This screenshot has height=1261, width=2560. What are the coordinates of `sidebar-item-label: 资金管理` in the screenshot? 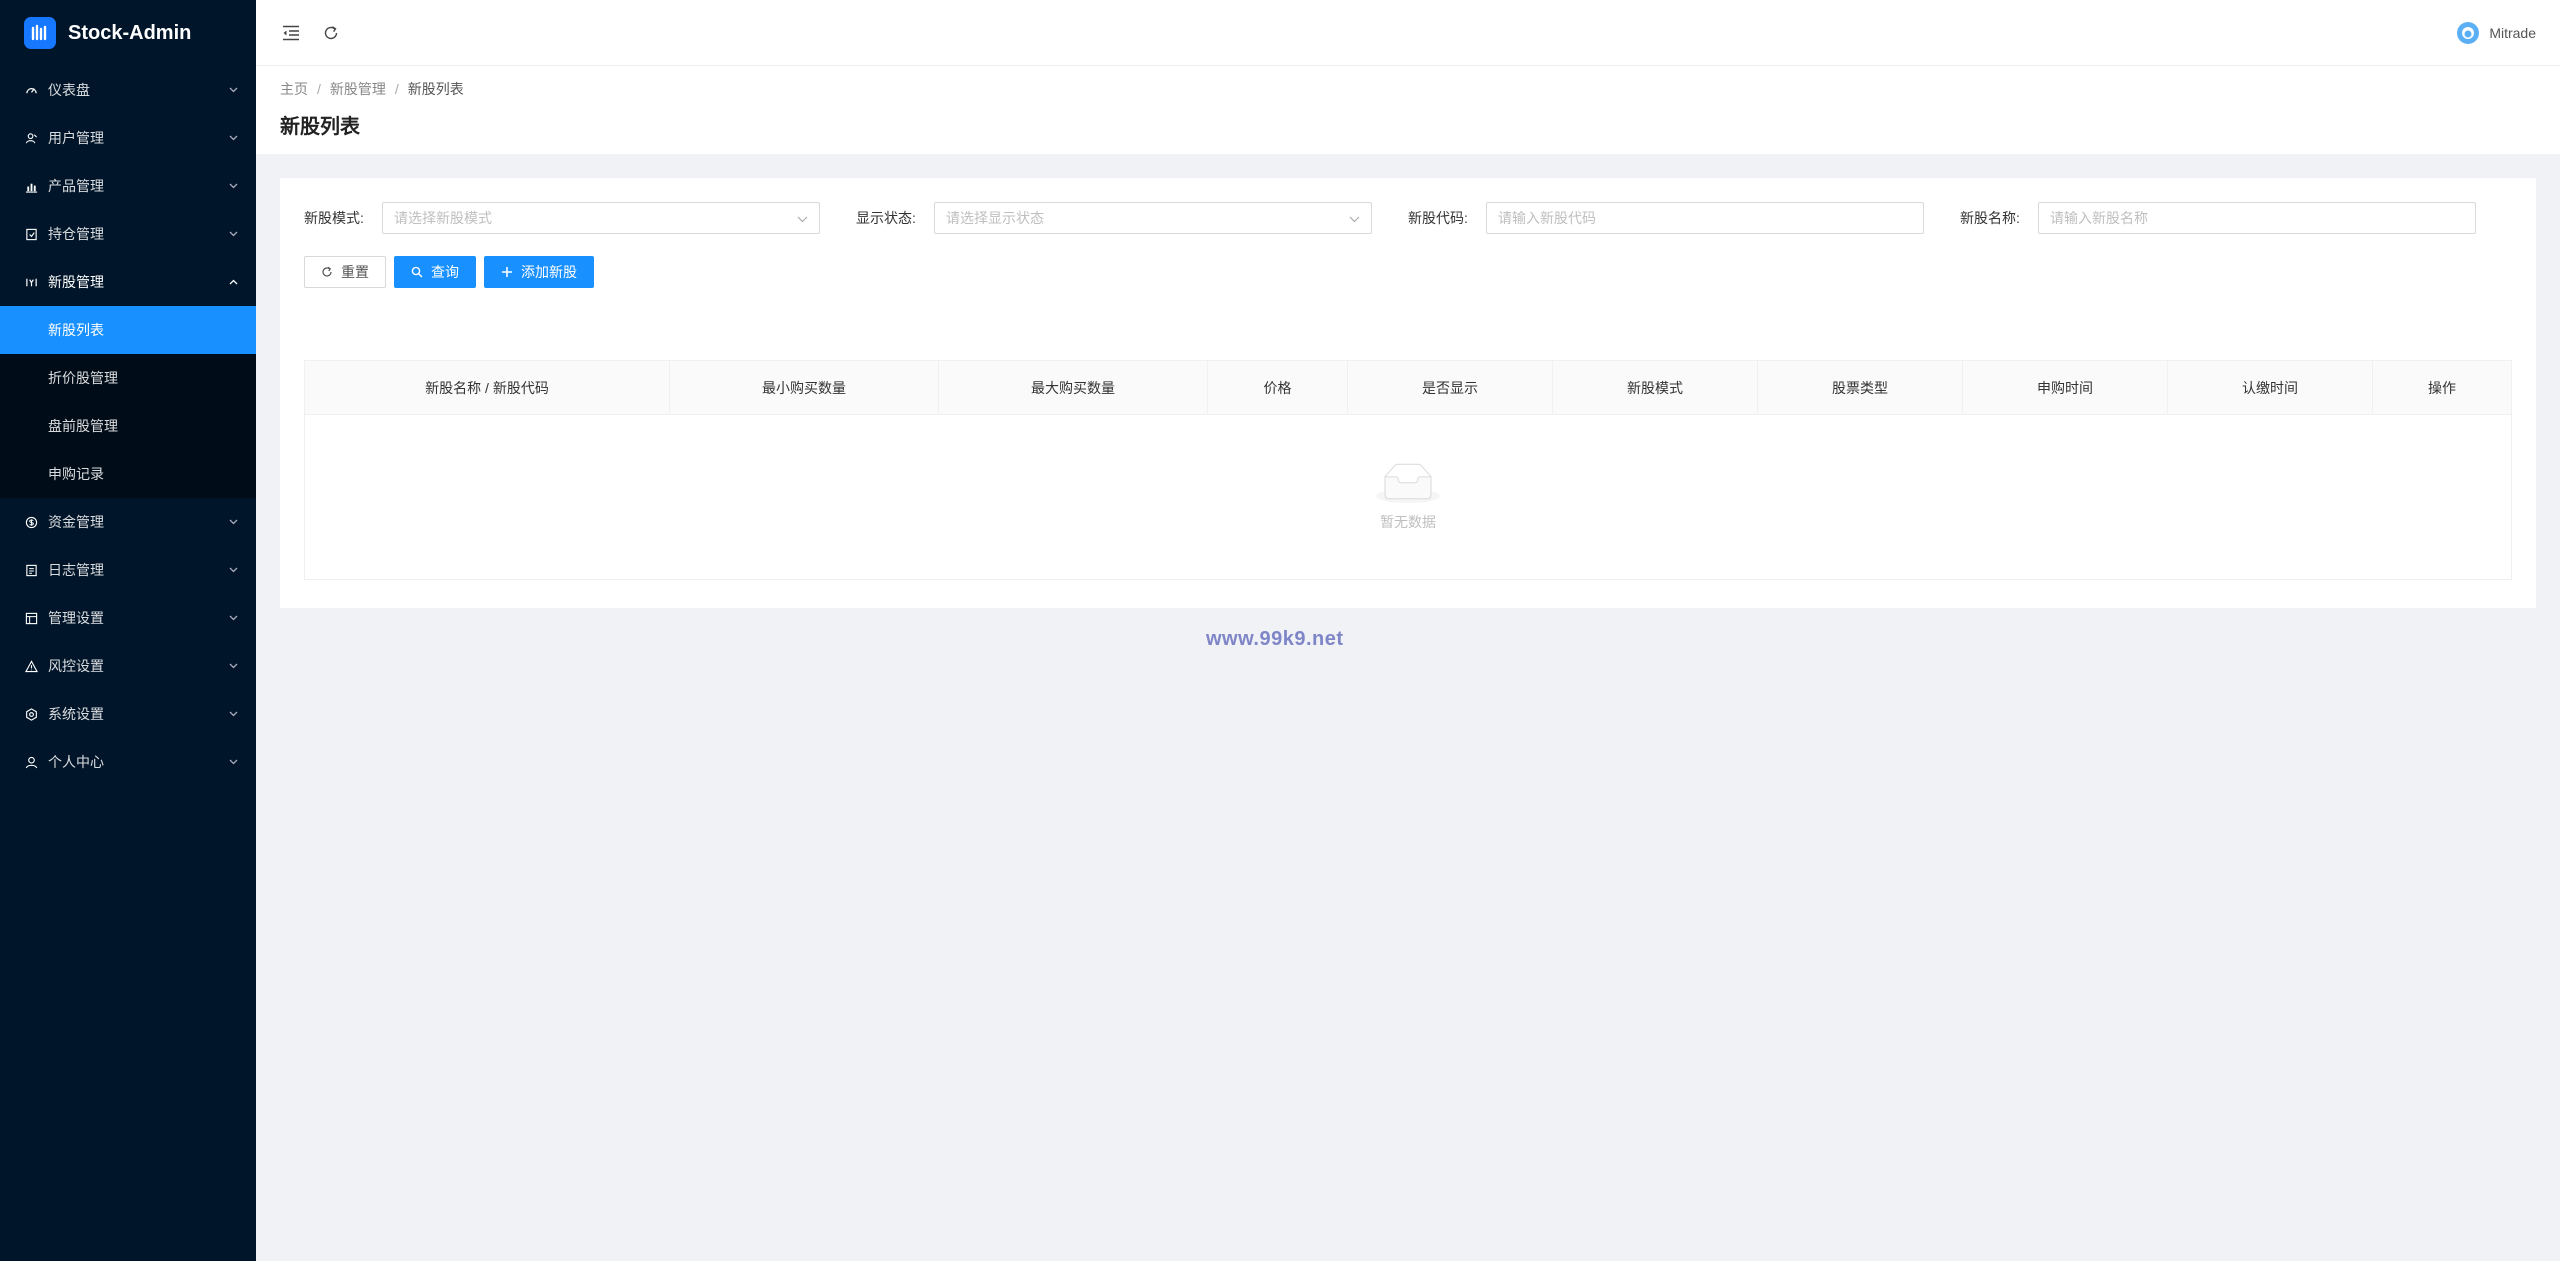 It's located at (76, 522).